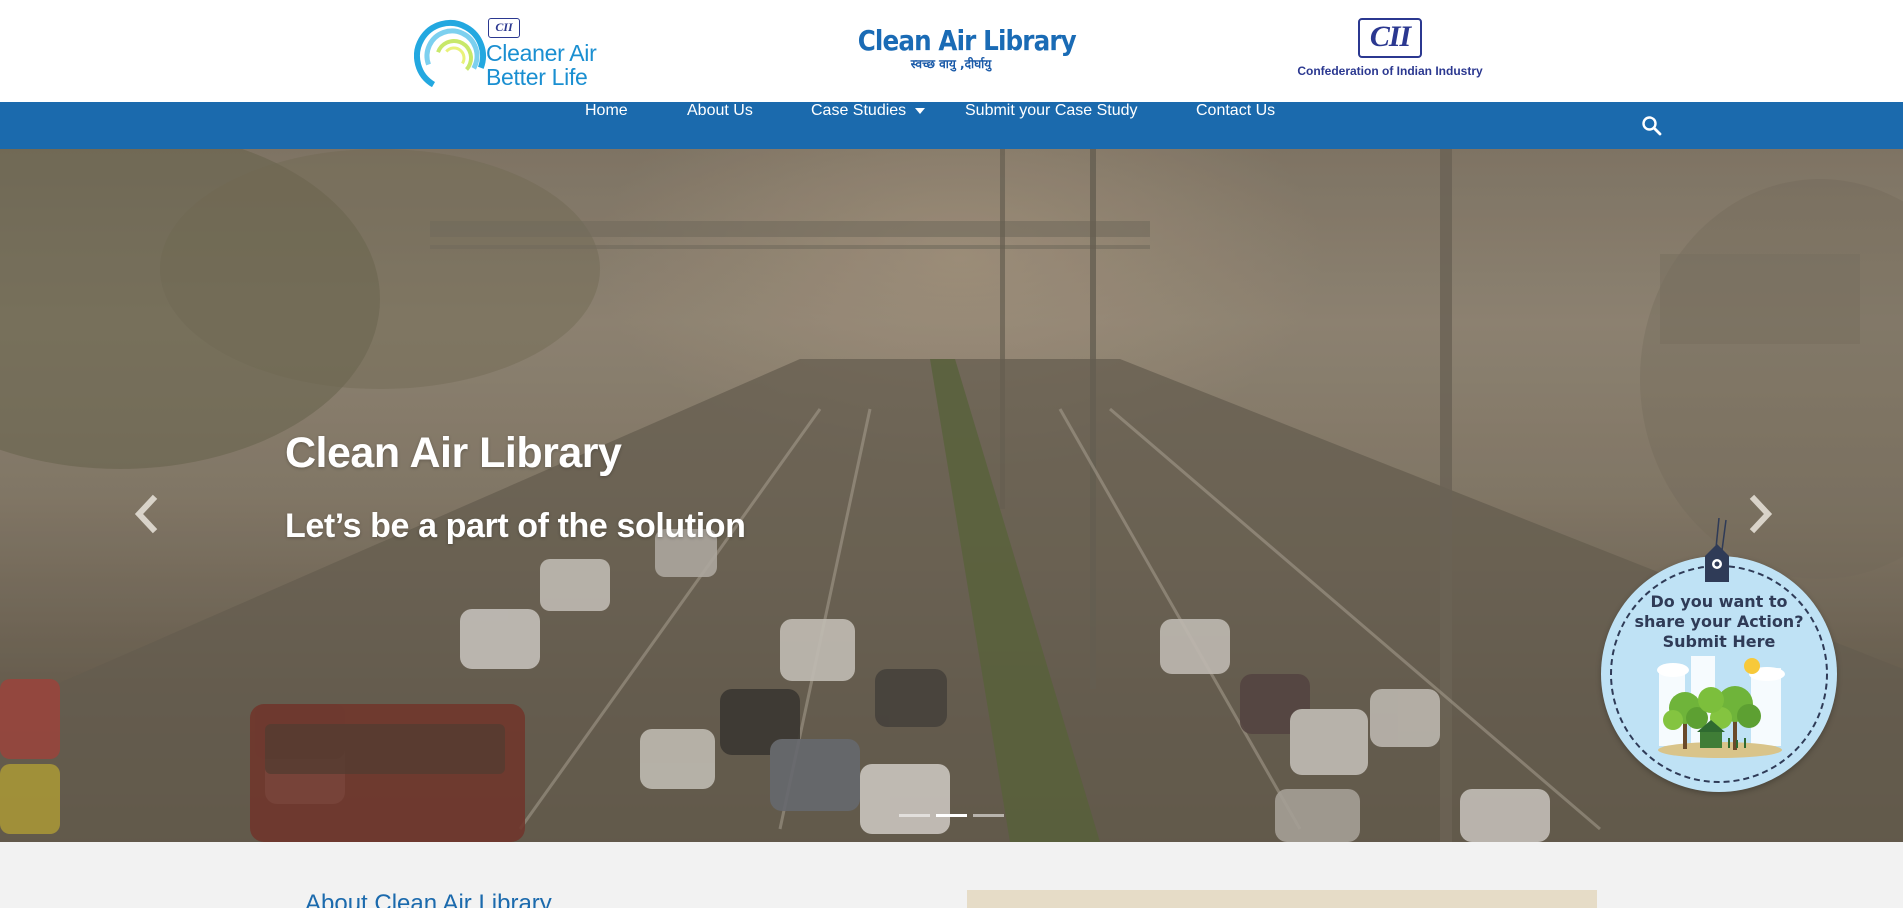 Image resolution: width=1903 pixels, height=908 pixels. What do you see at coordinates (951, 875) in the screenshot?
I see `about-section: About Clean Air Library` at bounding box center [951, 875].